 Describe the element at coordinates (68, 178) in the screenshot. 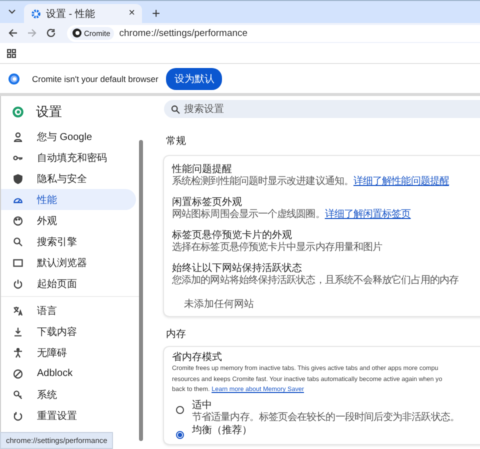

I see `sidebar-item: 隐私与安全` at that location.